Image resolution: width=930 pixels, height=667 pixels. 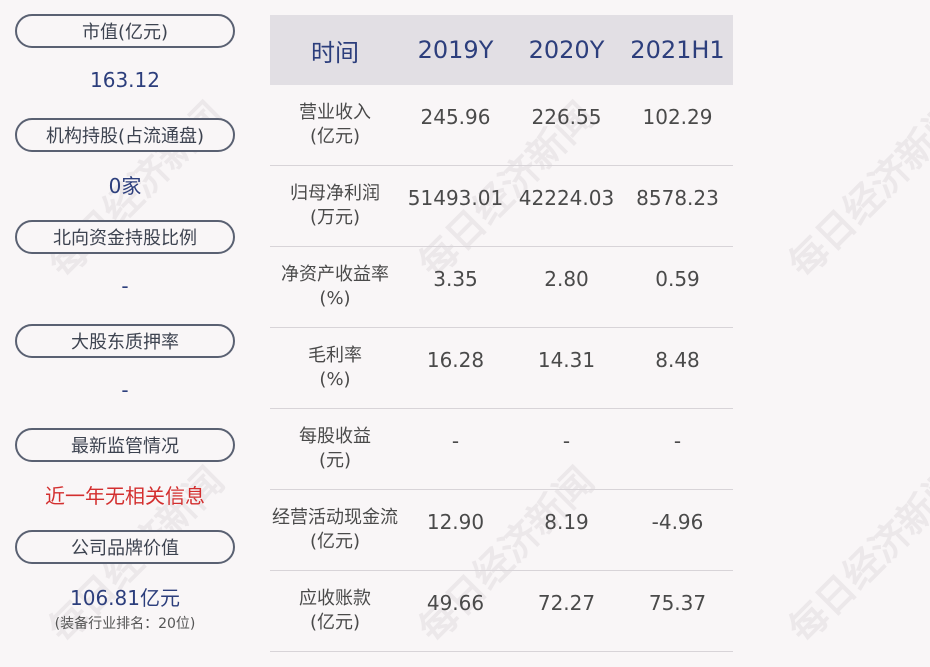 What do you see at coordinates (125, 135) in the screenshot?
I see `institutional-holding-label: 机构持股(占流通盘)` at bounding box center [125, 135].